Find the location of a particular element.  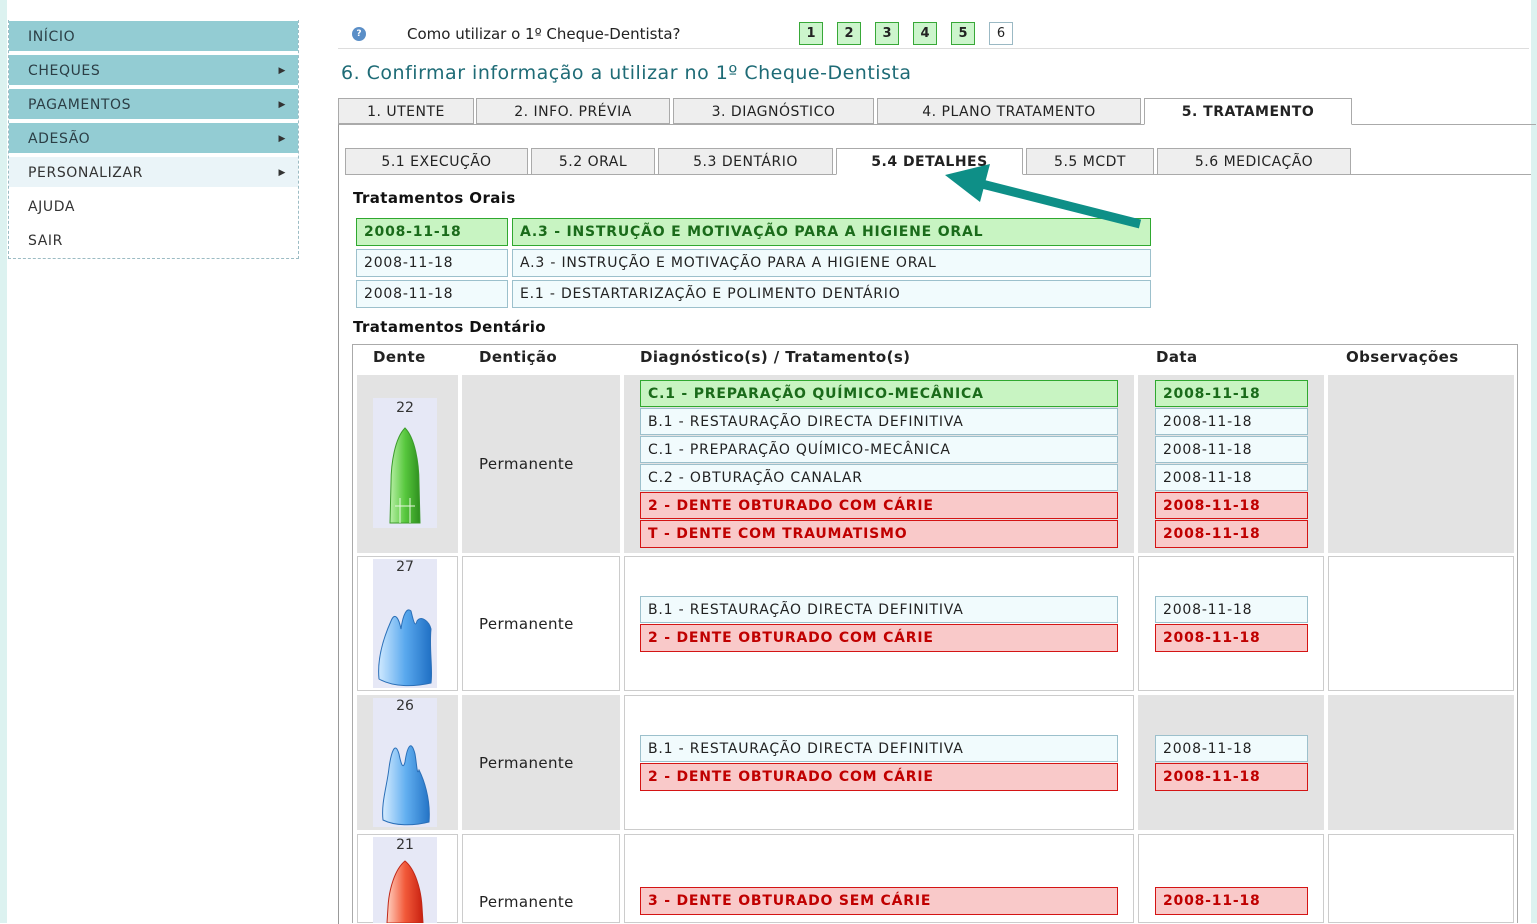

sidebar-item-label: INÍCIO is located at coordinates (52, 37).